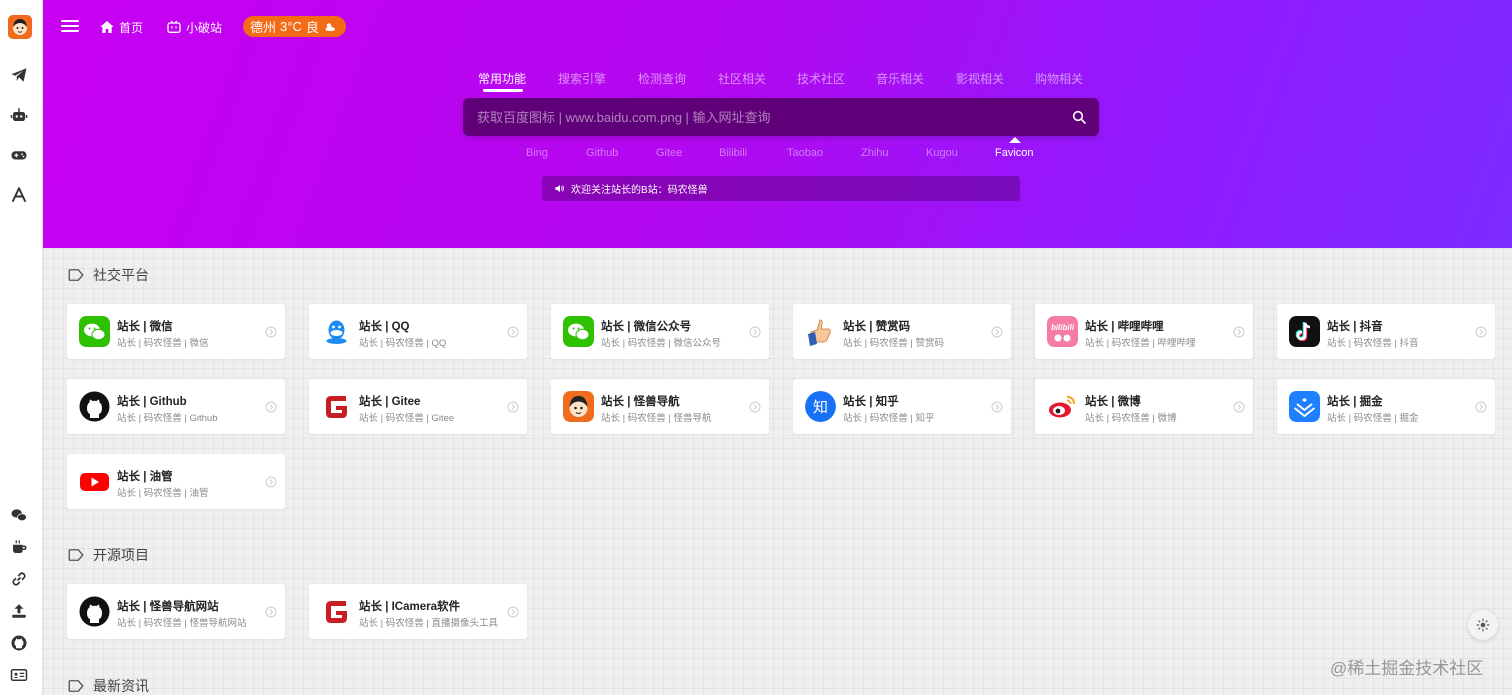 The width and height of the screenshot is (1512, 695). I want to click on card-icamera: 站长 | ICamera软件 站长 | 码农怪兽 | 直播摄像头工具, so click(418, 611).